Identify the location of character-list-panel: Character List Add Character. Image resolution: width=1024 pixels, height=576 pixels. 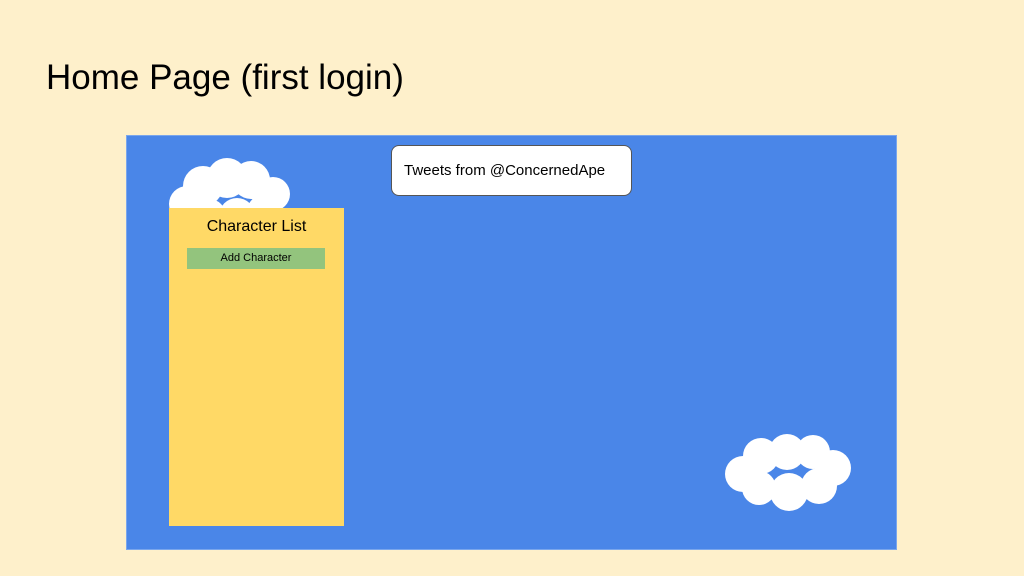
(256, 367).